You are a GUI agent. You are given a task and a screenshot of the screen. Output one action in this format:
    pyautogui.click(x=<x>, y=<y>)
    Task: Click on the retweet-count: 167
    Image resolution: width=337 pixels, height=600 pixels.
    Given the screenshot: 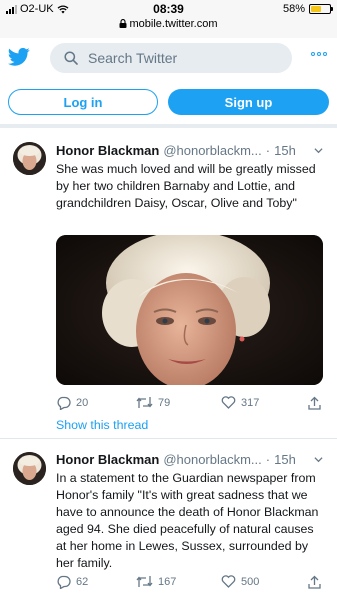 What is the action you would take?
    pyautogui.click(x=167, y=581)
    